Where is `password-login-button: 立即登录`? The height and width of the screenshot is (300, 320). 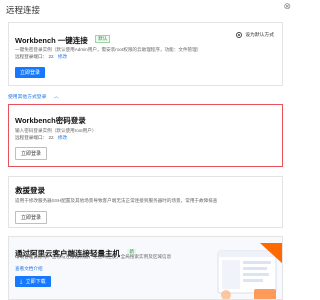 password-login-button: 立即登录 is located at coordinates (31, 153).